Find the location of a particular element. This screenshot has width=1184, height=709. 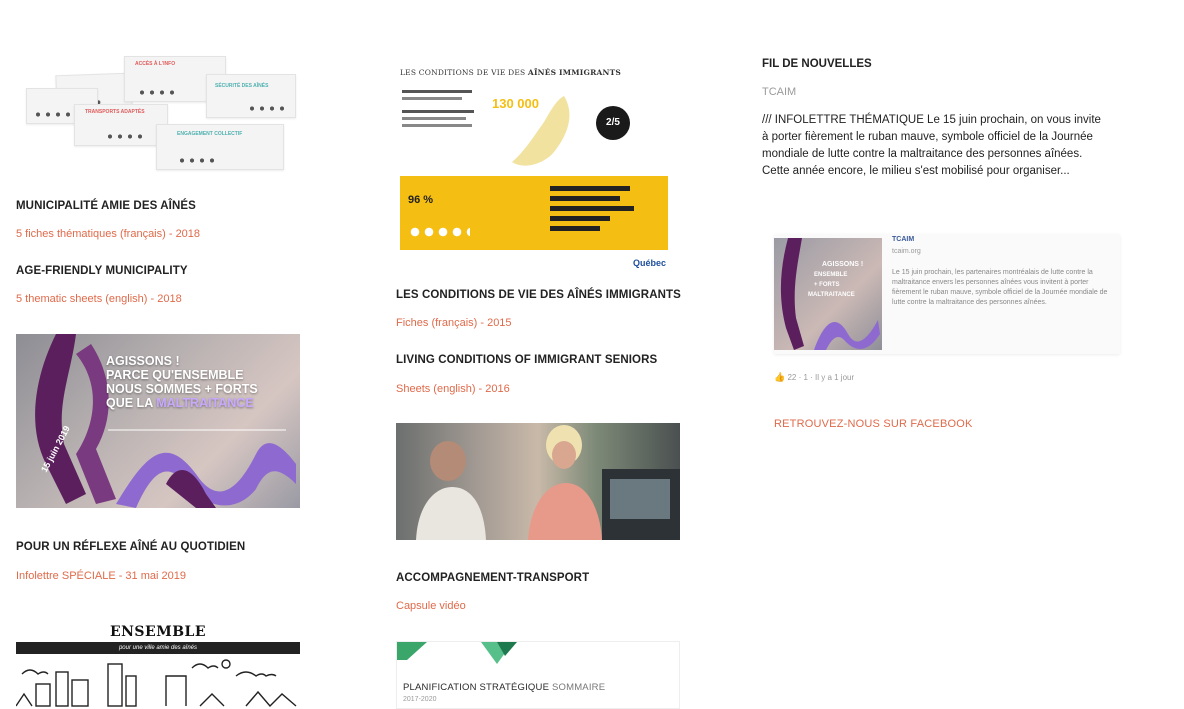

ensemble-subtitle: pour une ville amie des aînés is located at coordinates (158, 648).